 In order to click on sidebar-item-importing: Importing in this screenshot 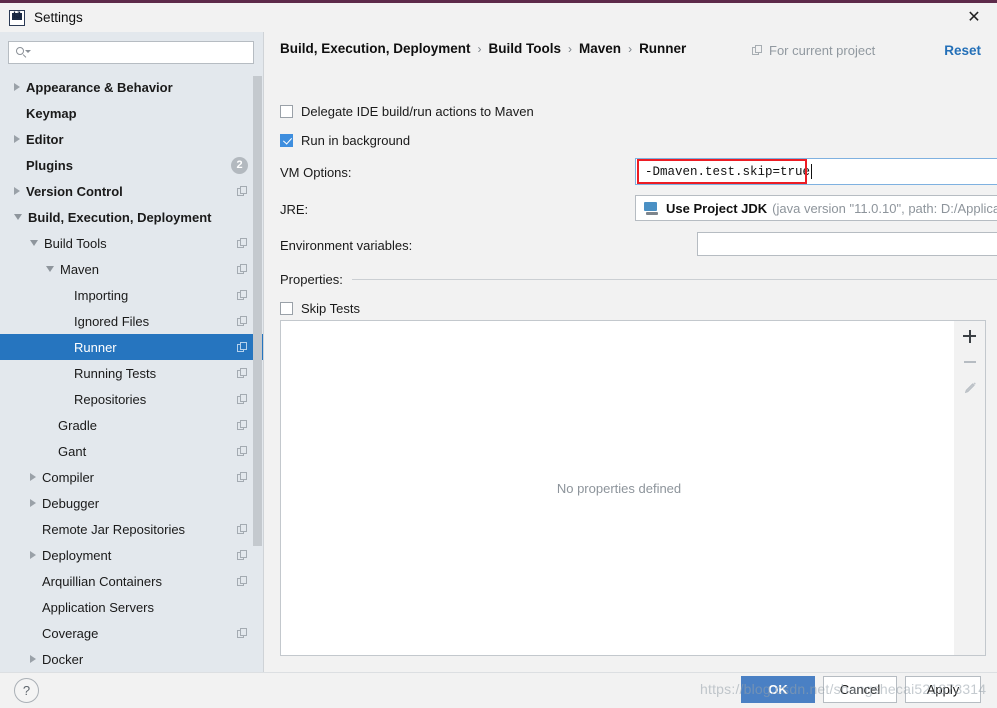, I will do `click(132, 295)`.